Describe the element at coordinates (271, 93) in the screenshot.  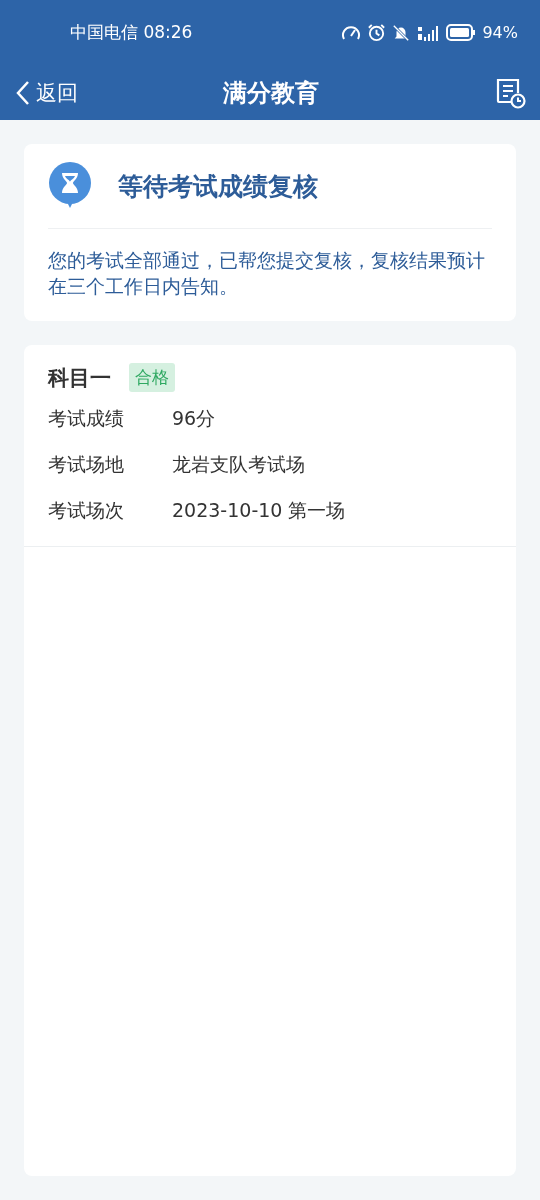
I see `page-title: 满分教育` at that location.